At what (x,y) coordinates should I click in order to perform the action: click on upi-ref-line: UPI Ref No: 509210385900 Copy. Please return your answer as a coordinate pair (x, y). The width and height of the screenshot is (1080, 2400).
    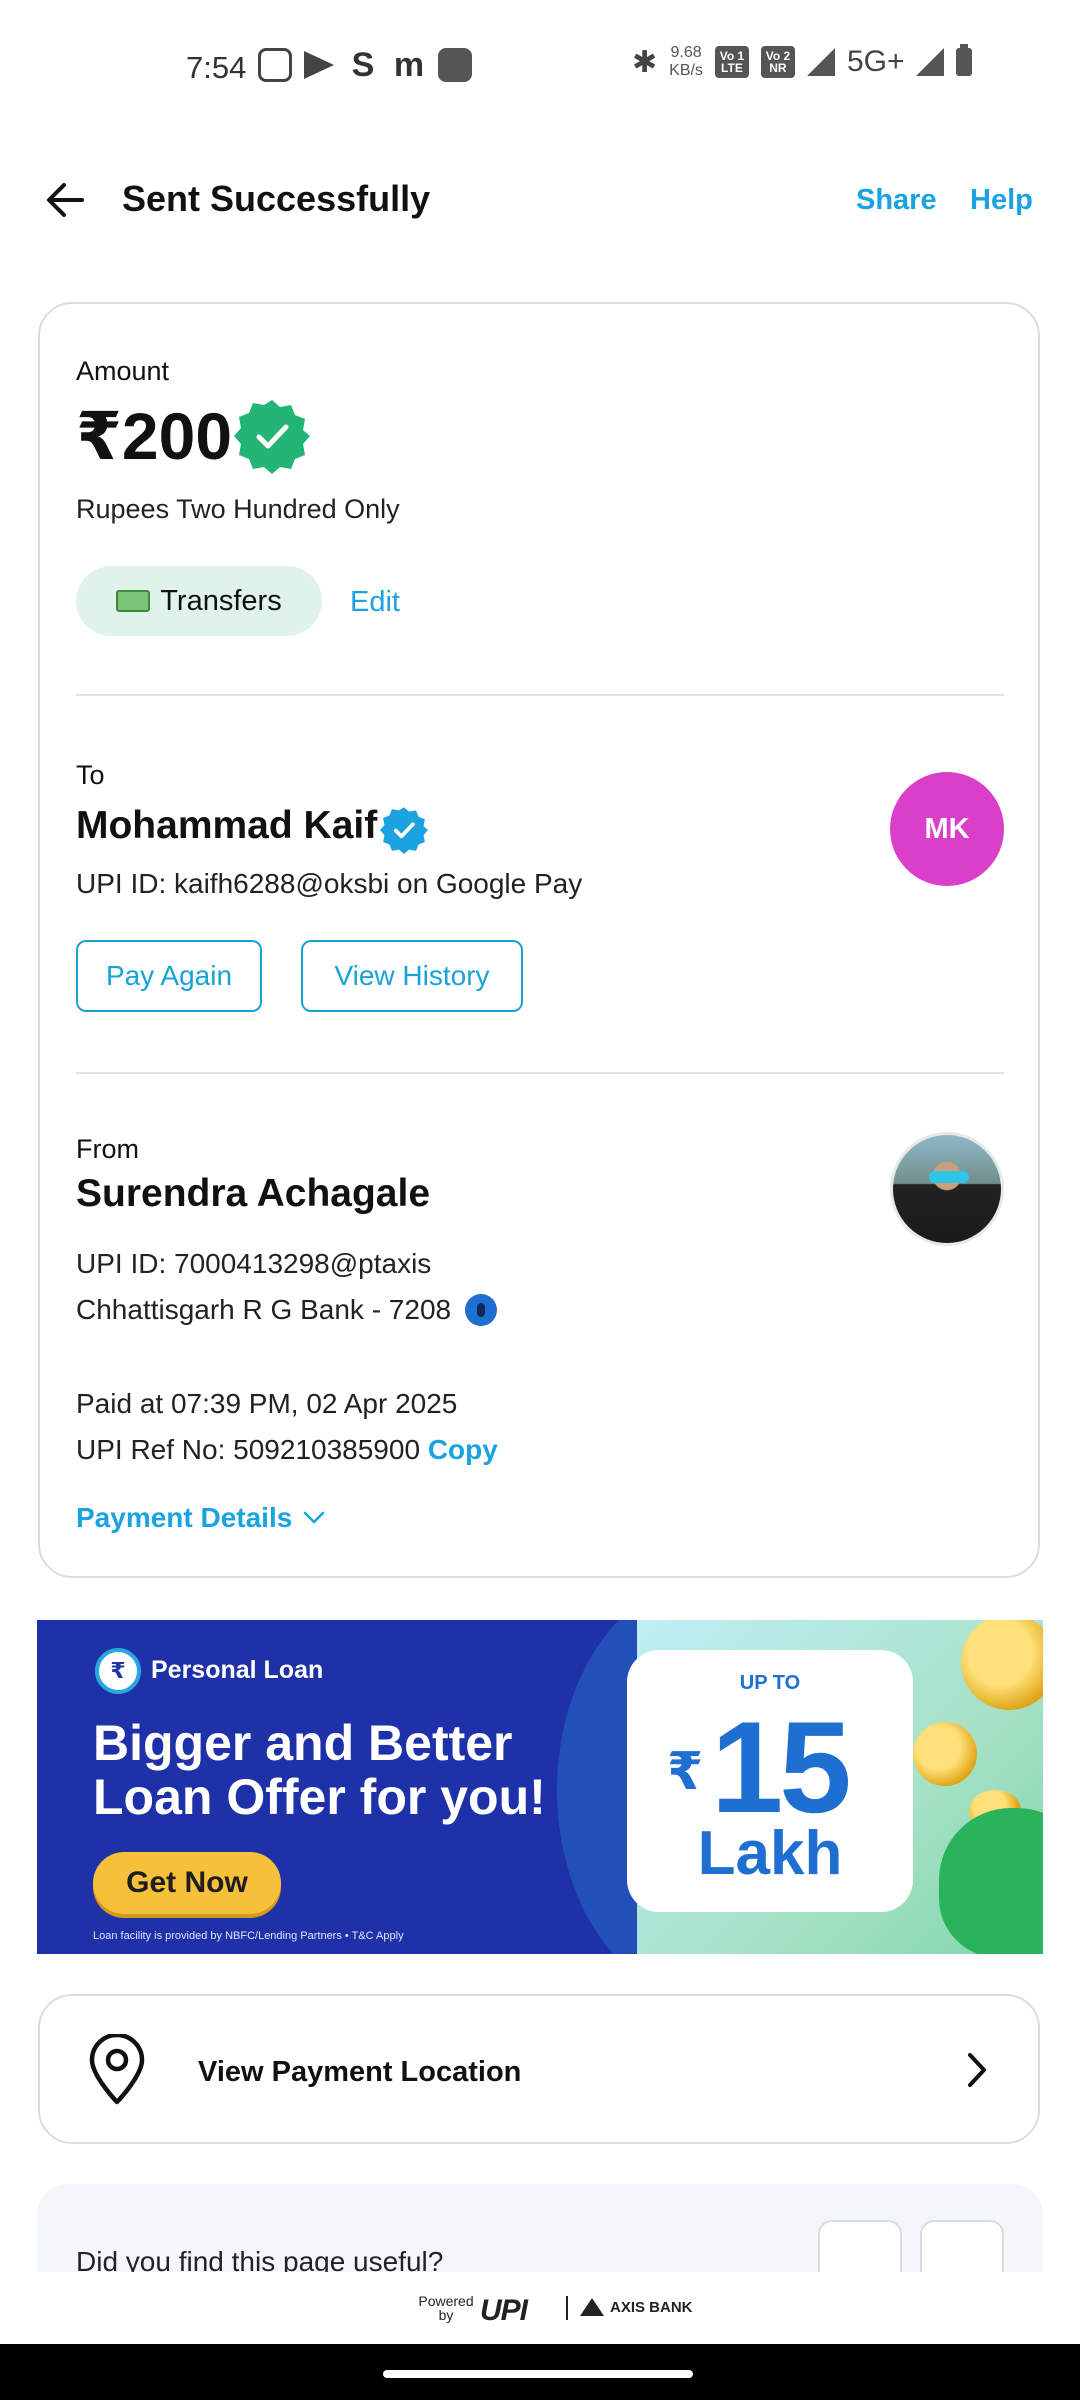
    Looking at the image, I should click on (287, 1450).